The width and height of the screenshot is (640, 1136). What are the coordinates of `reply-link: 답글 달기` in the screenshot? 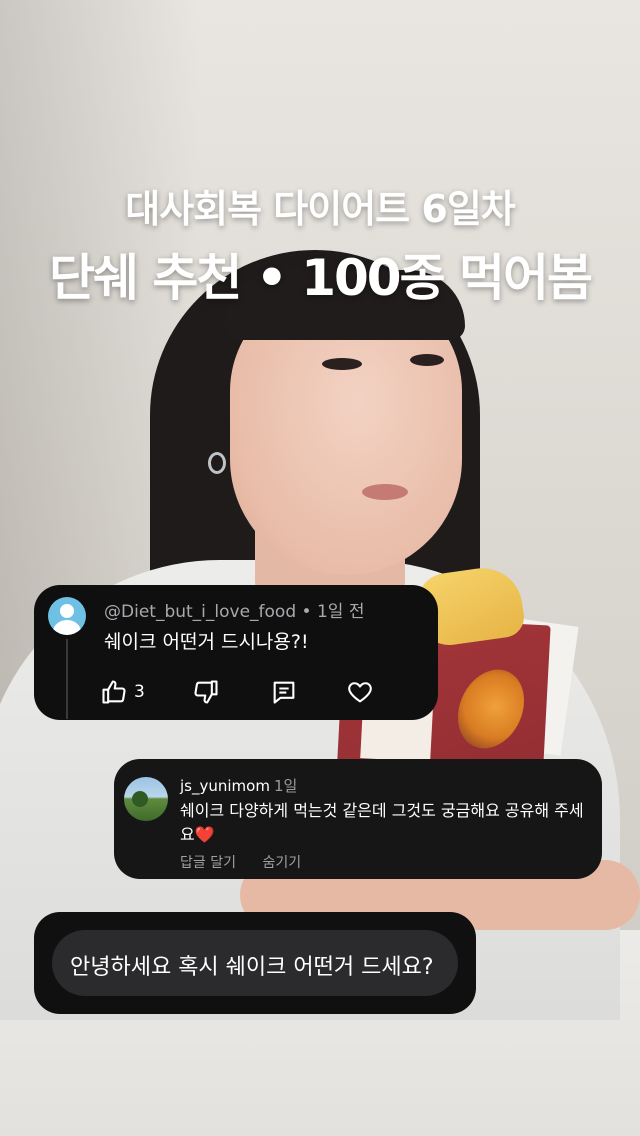 It's located at (208, 863).